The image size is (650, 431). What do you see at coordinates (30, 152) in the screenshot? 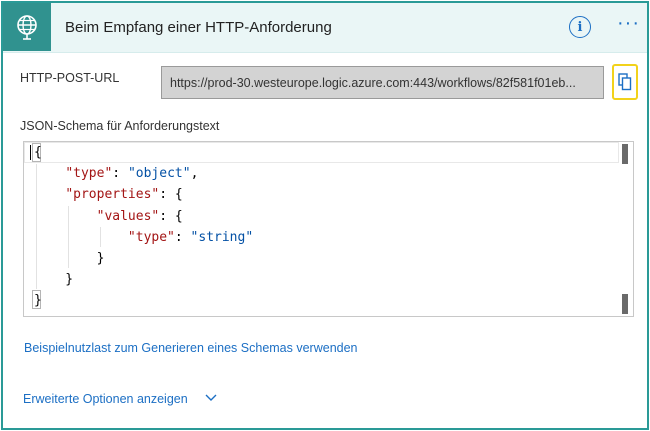
I see `text-caret` at bounding box center [30, 152].